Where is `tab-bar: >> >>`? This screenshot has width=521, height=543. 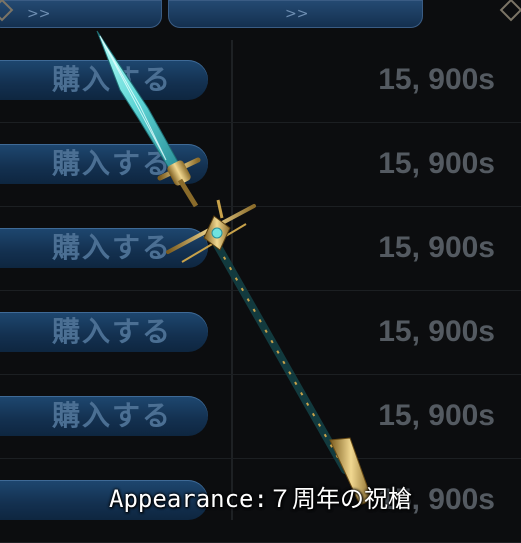 tab-bar: >> >> is located at coordinates (260, 15).